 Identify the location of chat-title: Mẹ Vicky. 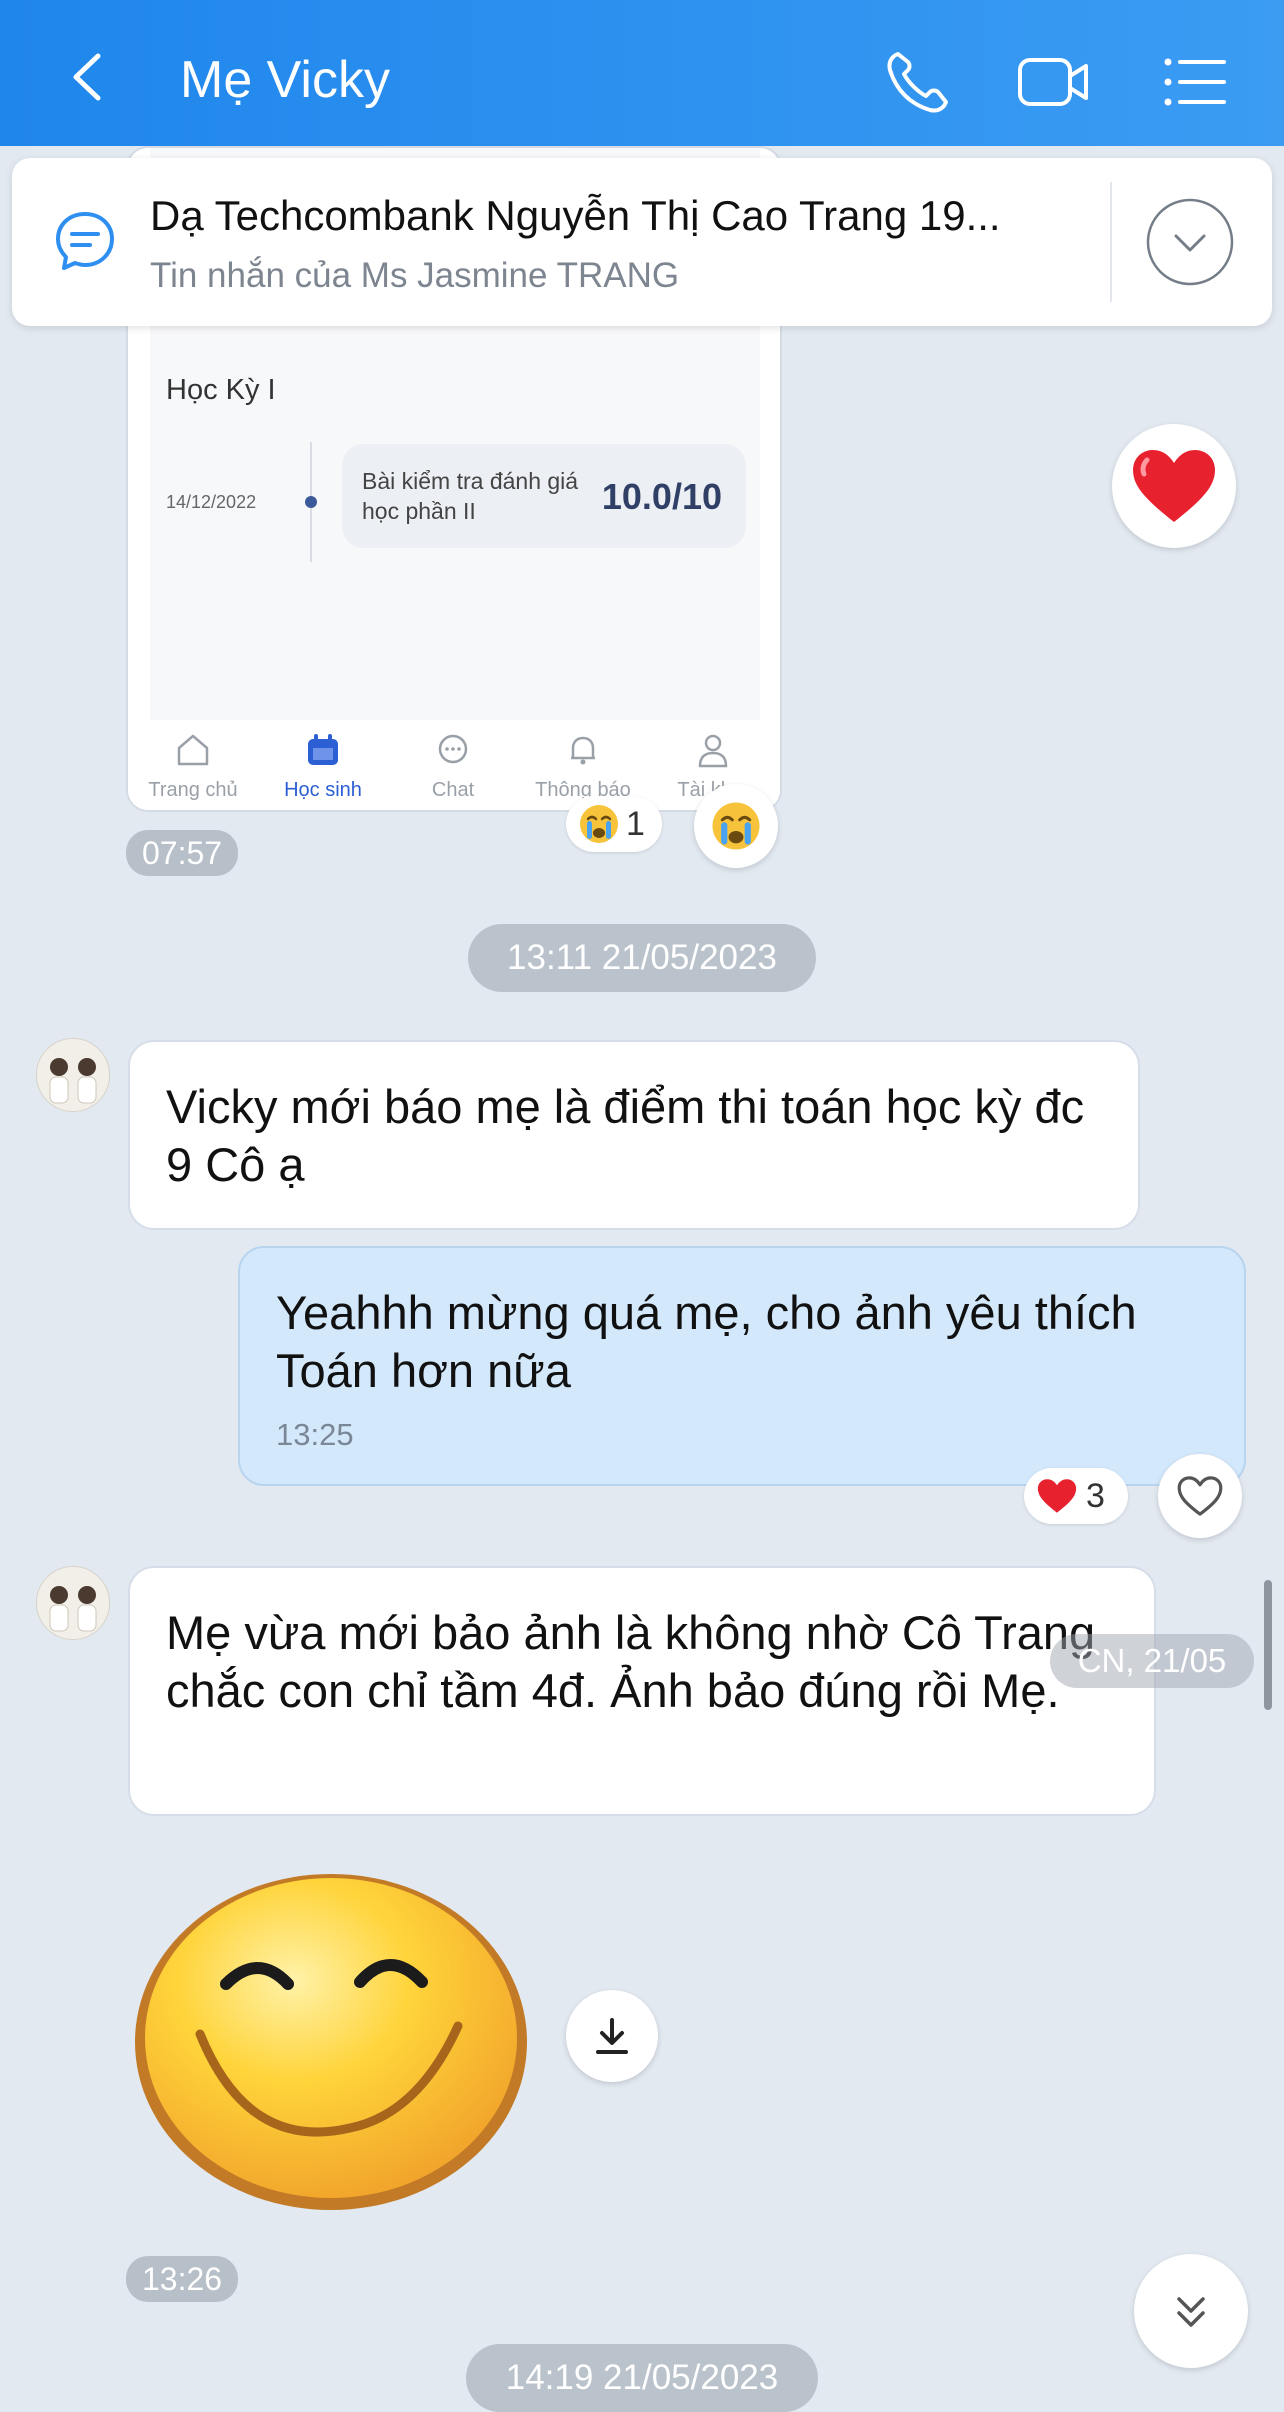
(285, 80).